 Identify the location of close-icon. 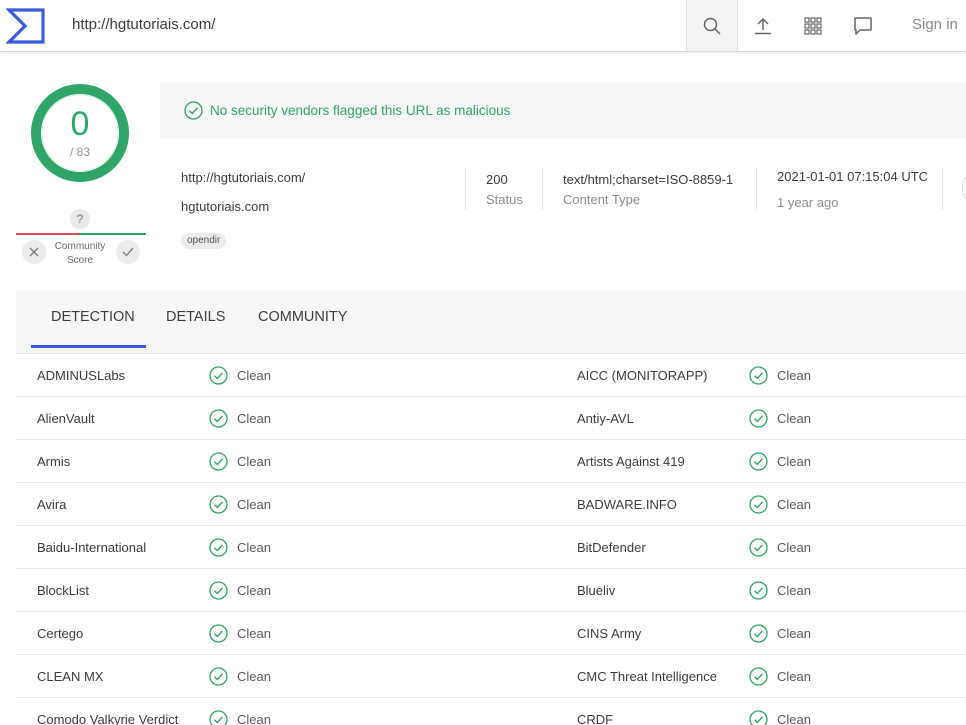
(34, 252).